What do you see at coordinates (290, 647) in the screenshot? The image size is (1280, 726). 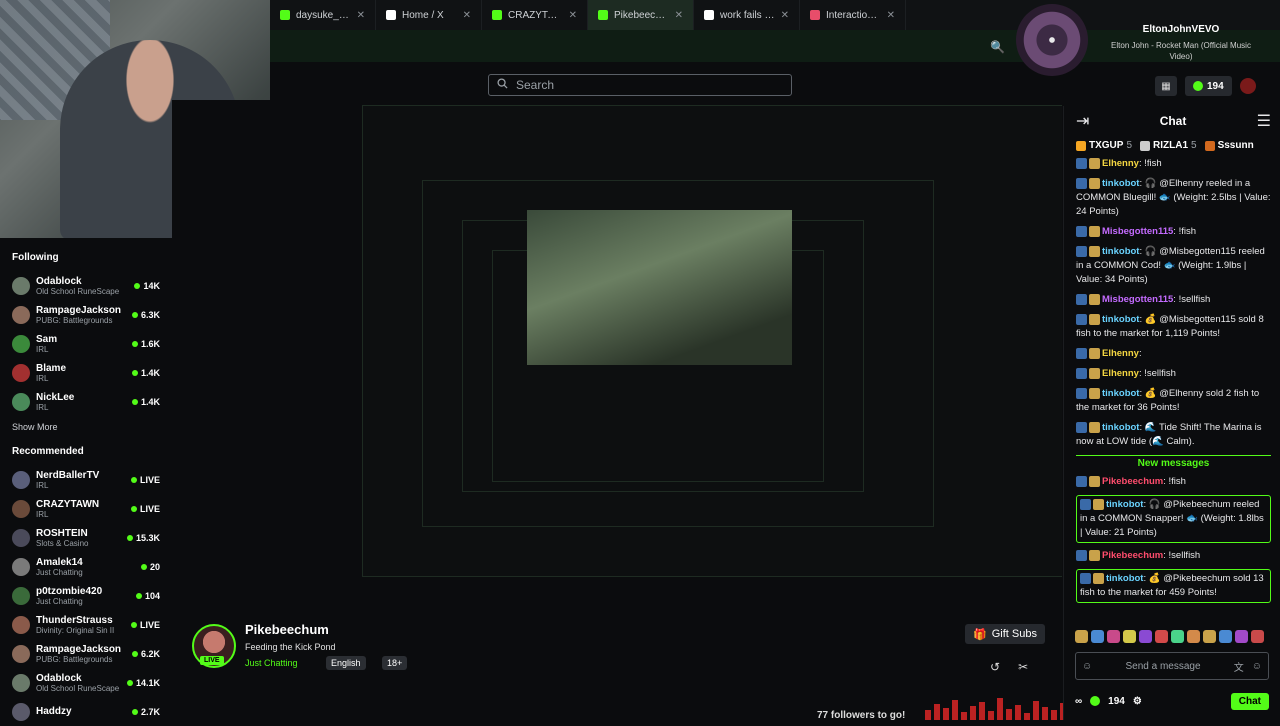 I see `stream-title: Feeding the Kick Pond` at bounding box center [290, 647].